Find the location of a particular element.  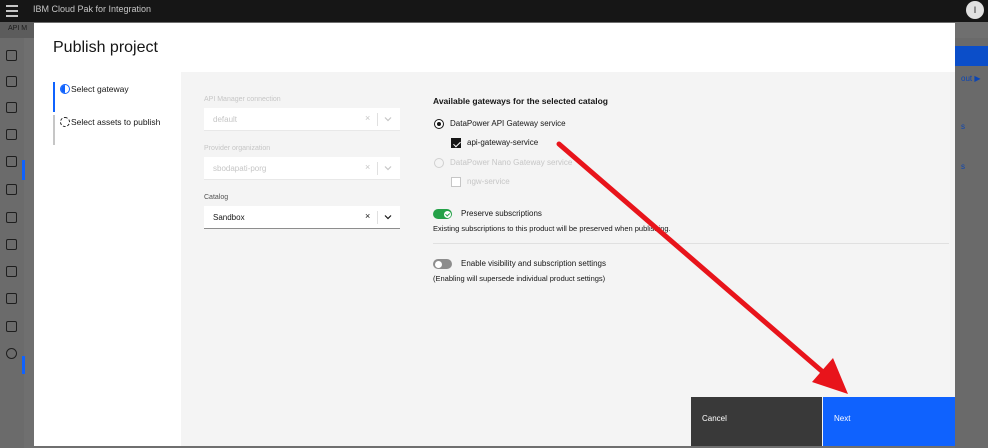

gateway-option-nano: DataPower Nano Gateway service is located at coordinates (693, 164).